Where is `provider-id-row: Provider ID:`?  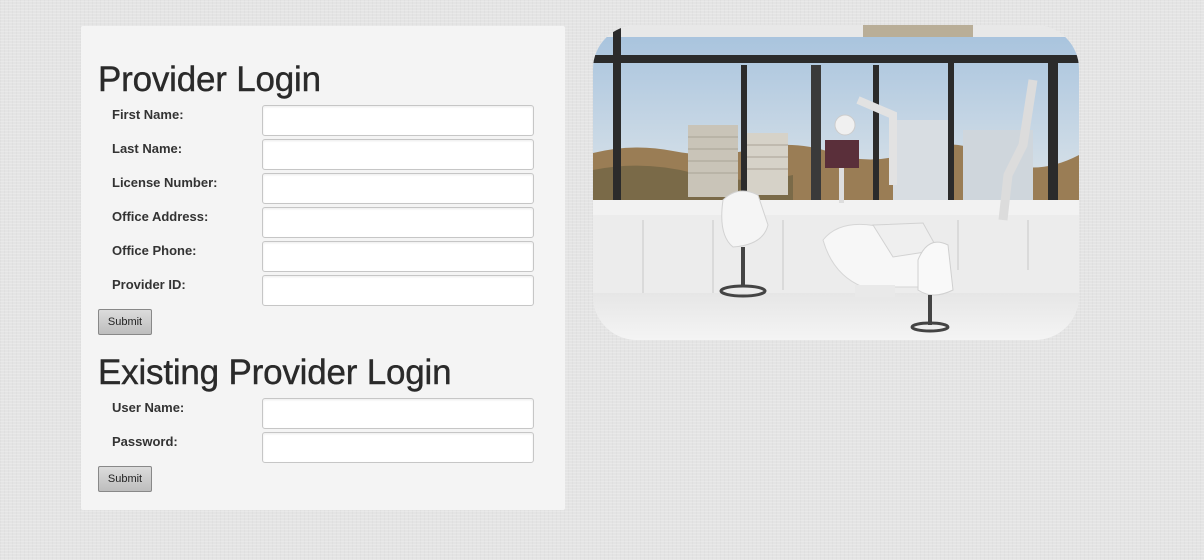 provider-id-row: Provider ID: is located at coordinates (316, 290).